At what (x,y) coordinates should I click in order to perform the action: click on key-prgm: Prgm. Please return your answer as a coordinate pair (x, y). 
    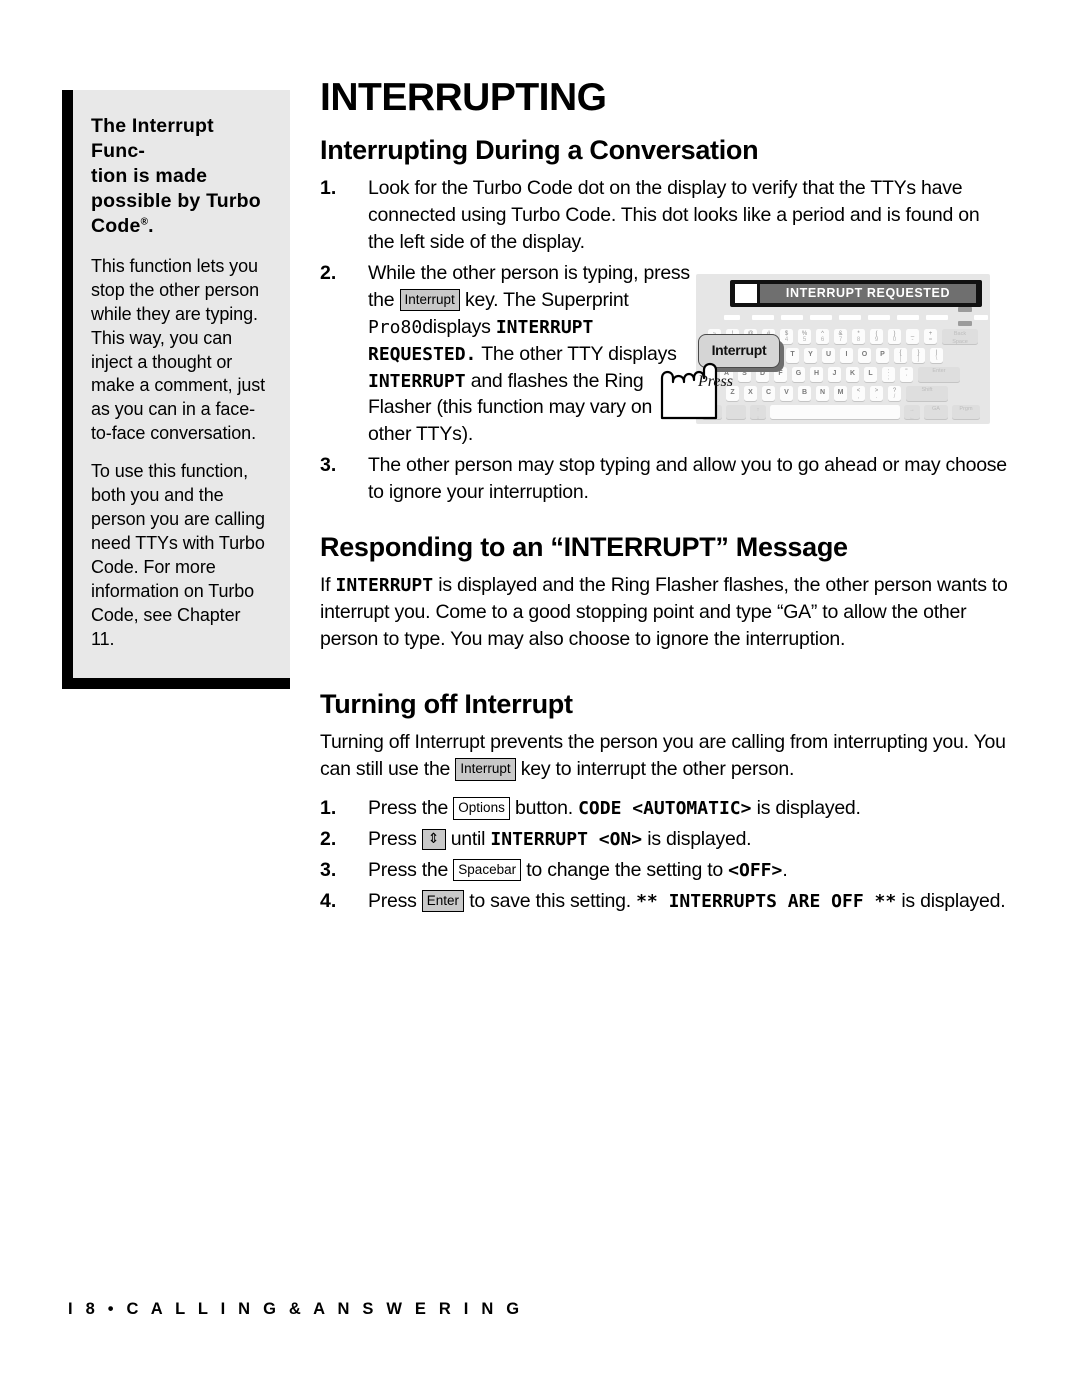
    Looking at the image, I should click on (966, 412).